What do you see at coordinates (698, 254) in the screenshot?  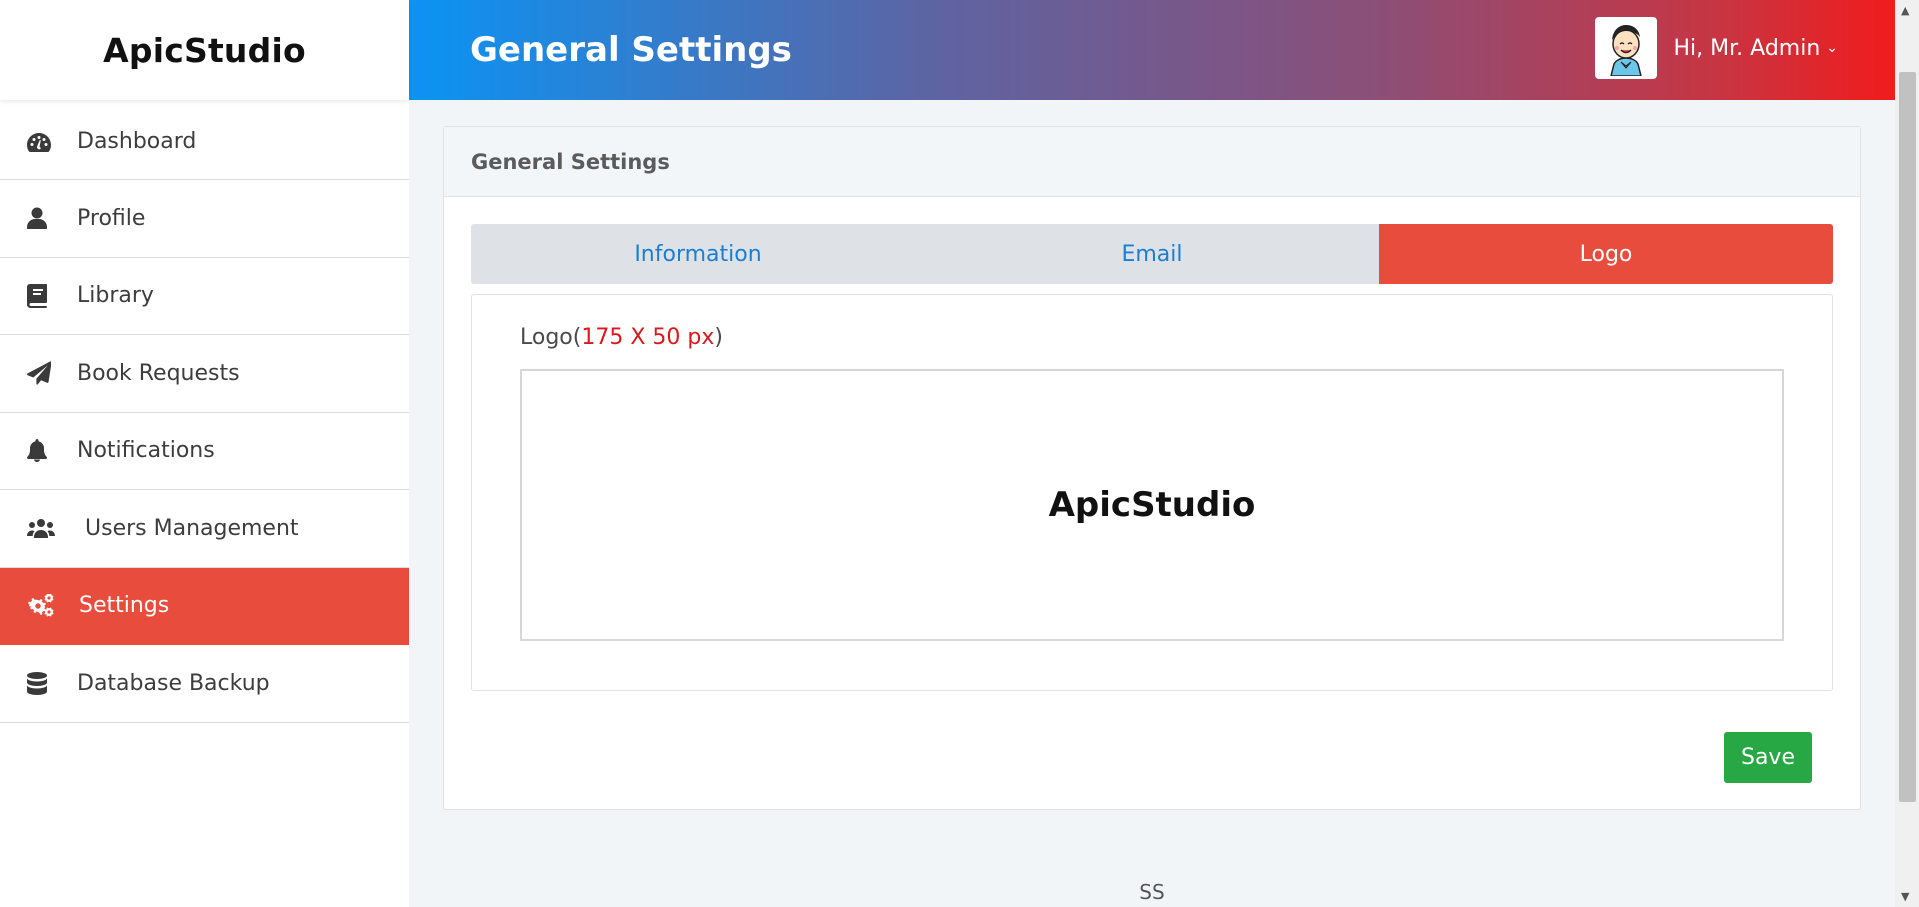 I see `tab-information: Information` at bounding box center [698, 254].